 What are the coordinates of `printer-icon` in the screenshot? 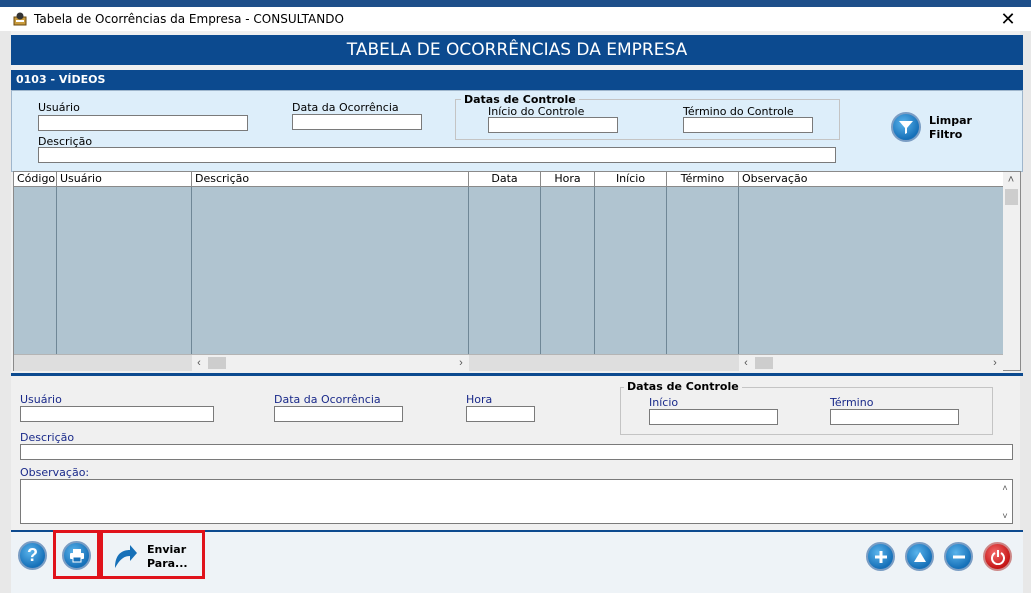 It's located at (76, 555).